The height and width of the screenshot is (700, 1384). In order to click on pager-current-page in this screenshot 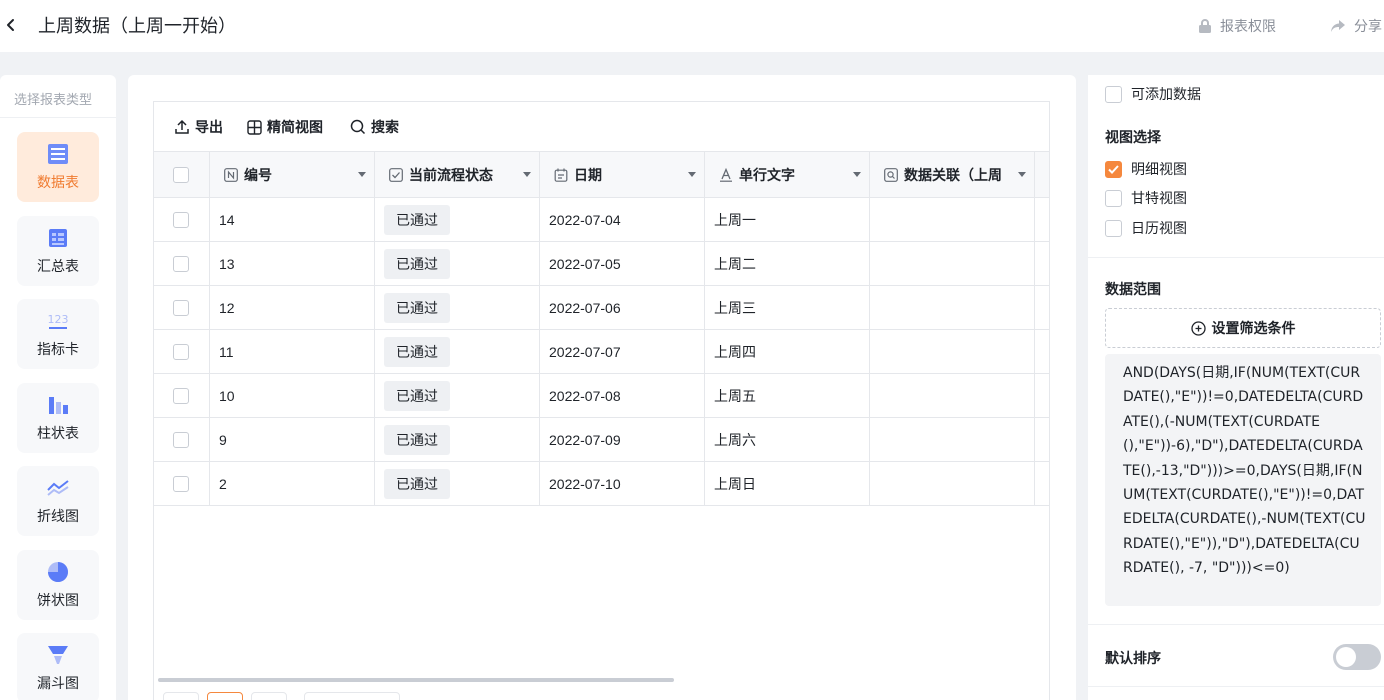, I will do `click(225, 696)`.